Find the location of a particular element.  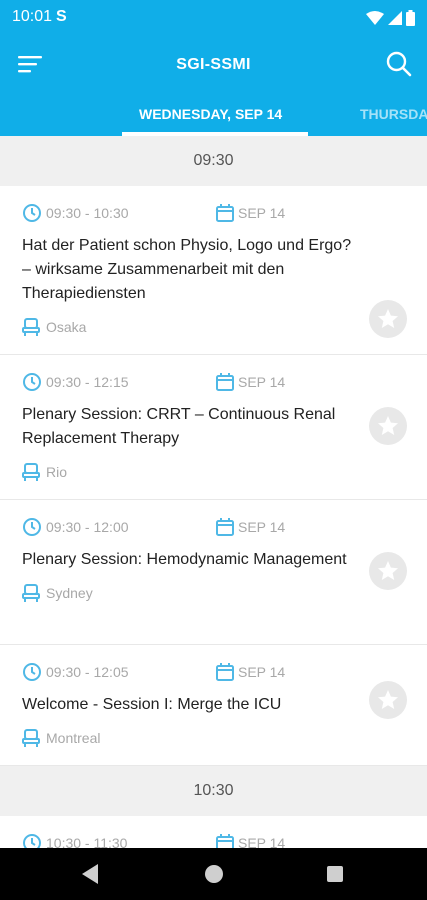

session-time-range: 10:30 - 11:30 is located at coordinates (87, 841).